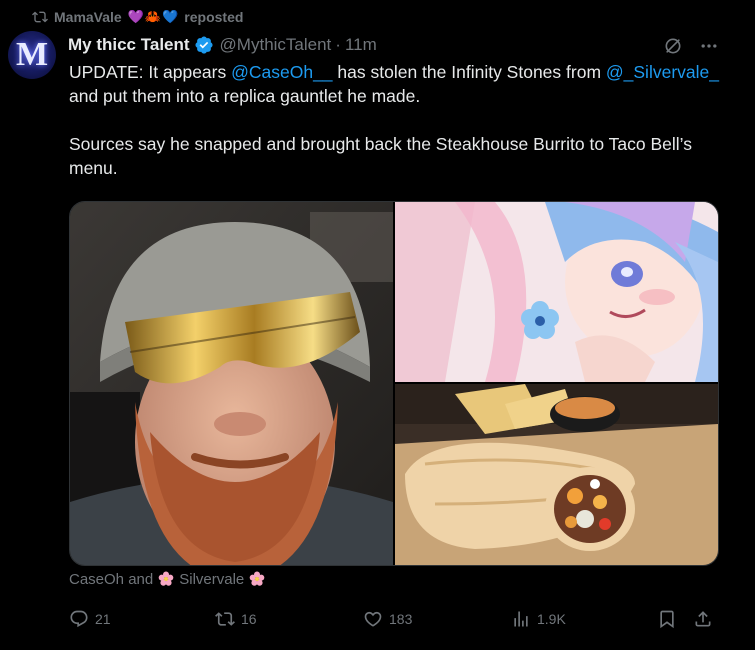 The width and height of the screenshot is (755, 650). I want to click on avatar-logo: M, so click(32, 54).